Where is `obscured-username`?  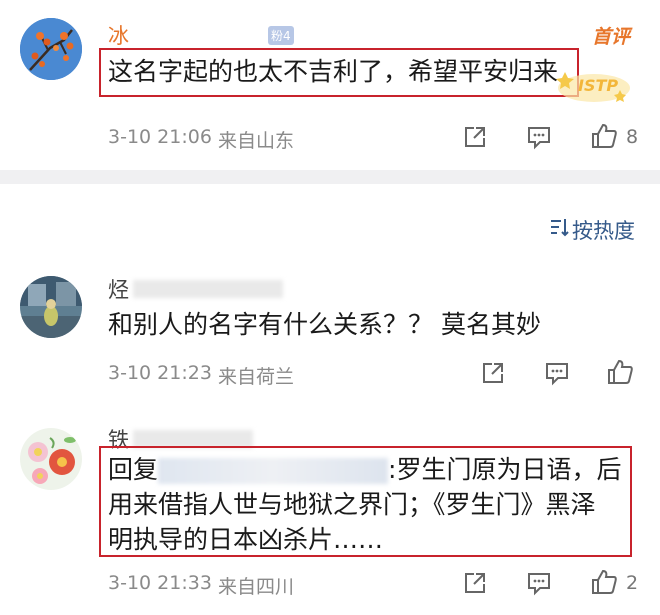
obscured-username is located at coordinates (208, 289).